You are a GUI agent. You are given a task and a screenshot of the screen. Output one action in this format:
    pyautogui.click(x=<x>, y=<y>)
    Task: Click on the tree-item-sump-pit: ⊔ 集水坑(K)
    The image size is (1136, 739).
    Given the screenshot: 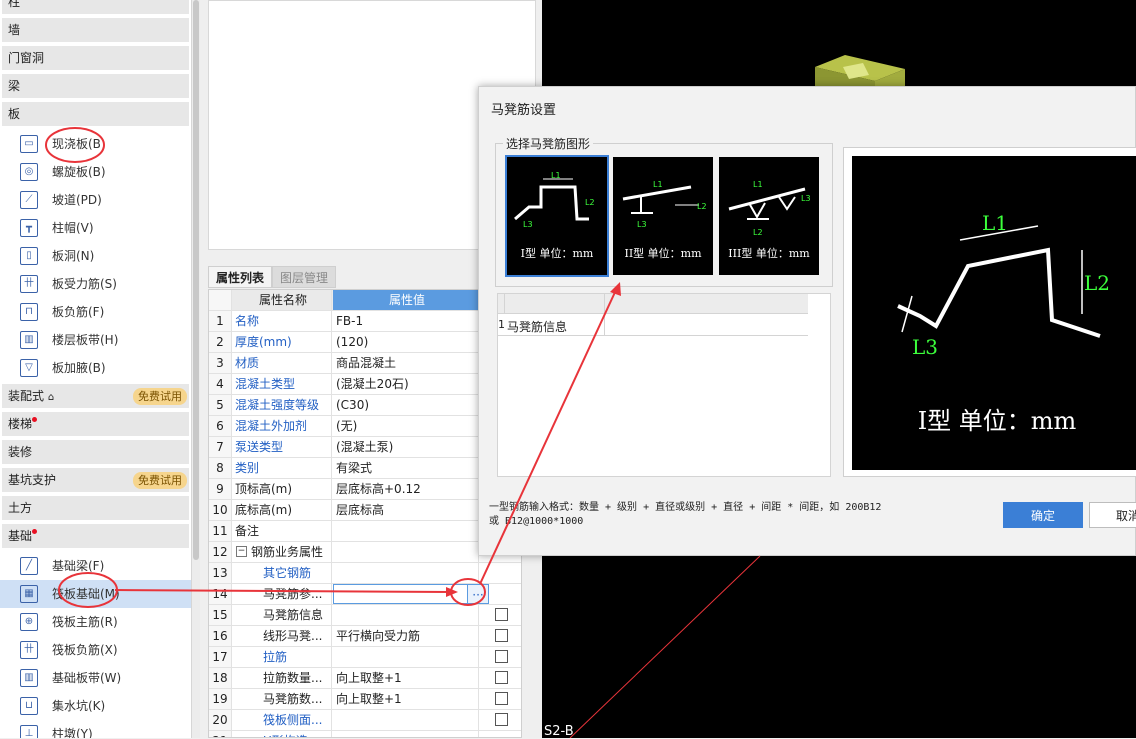 What is the action you would take?
    pyautogui.click(x=95, y=706)
    